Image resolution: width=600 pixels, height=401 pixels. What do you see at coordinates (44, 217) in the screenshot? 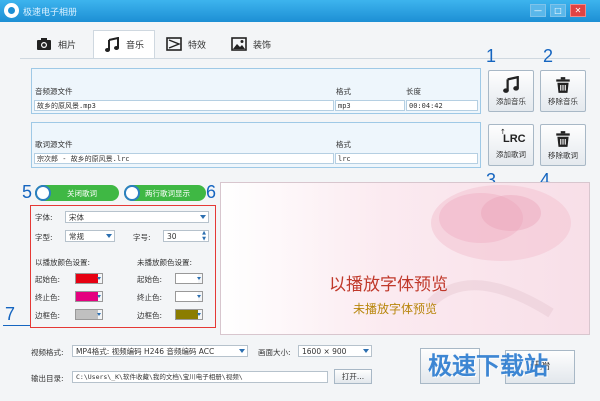
I see `font-label: 字体:` at bounding box center [44, 217].